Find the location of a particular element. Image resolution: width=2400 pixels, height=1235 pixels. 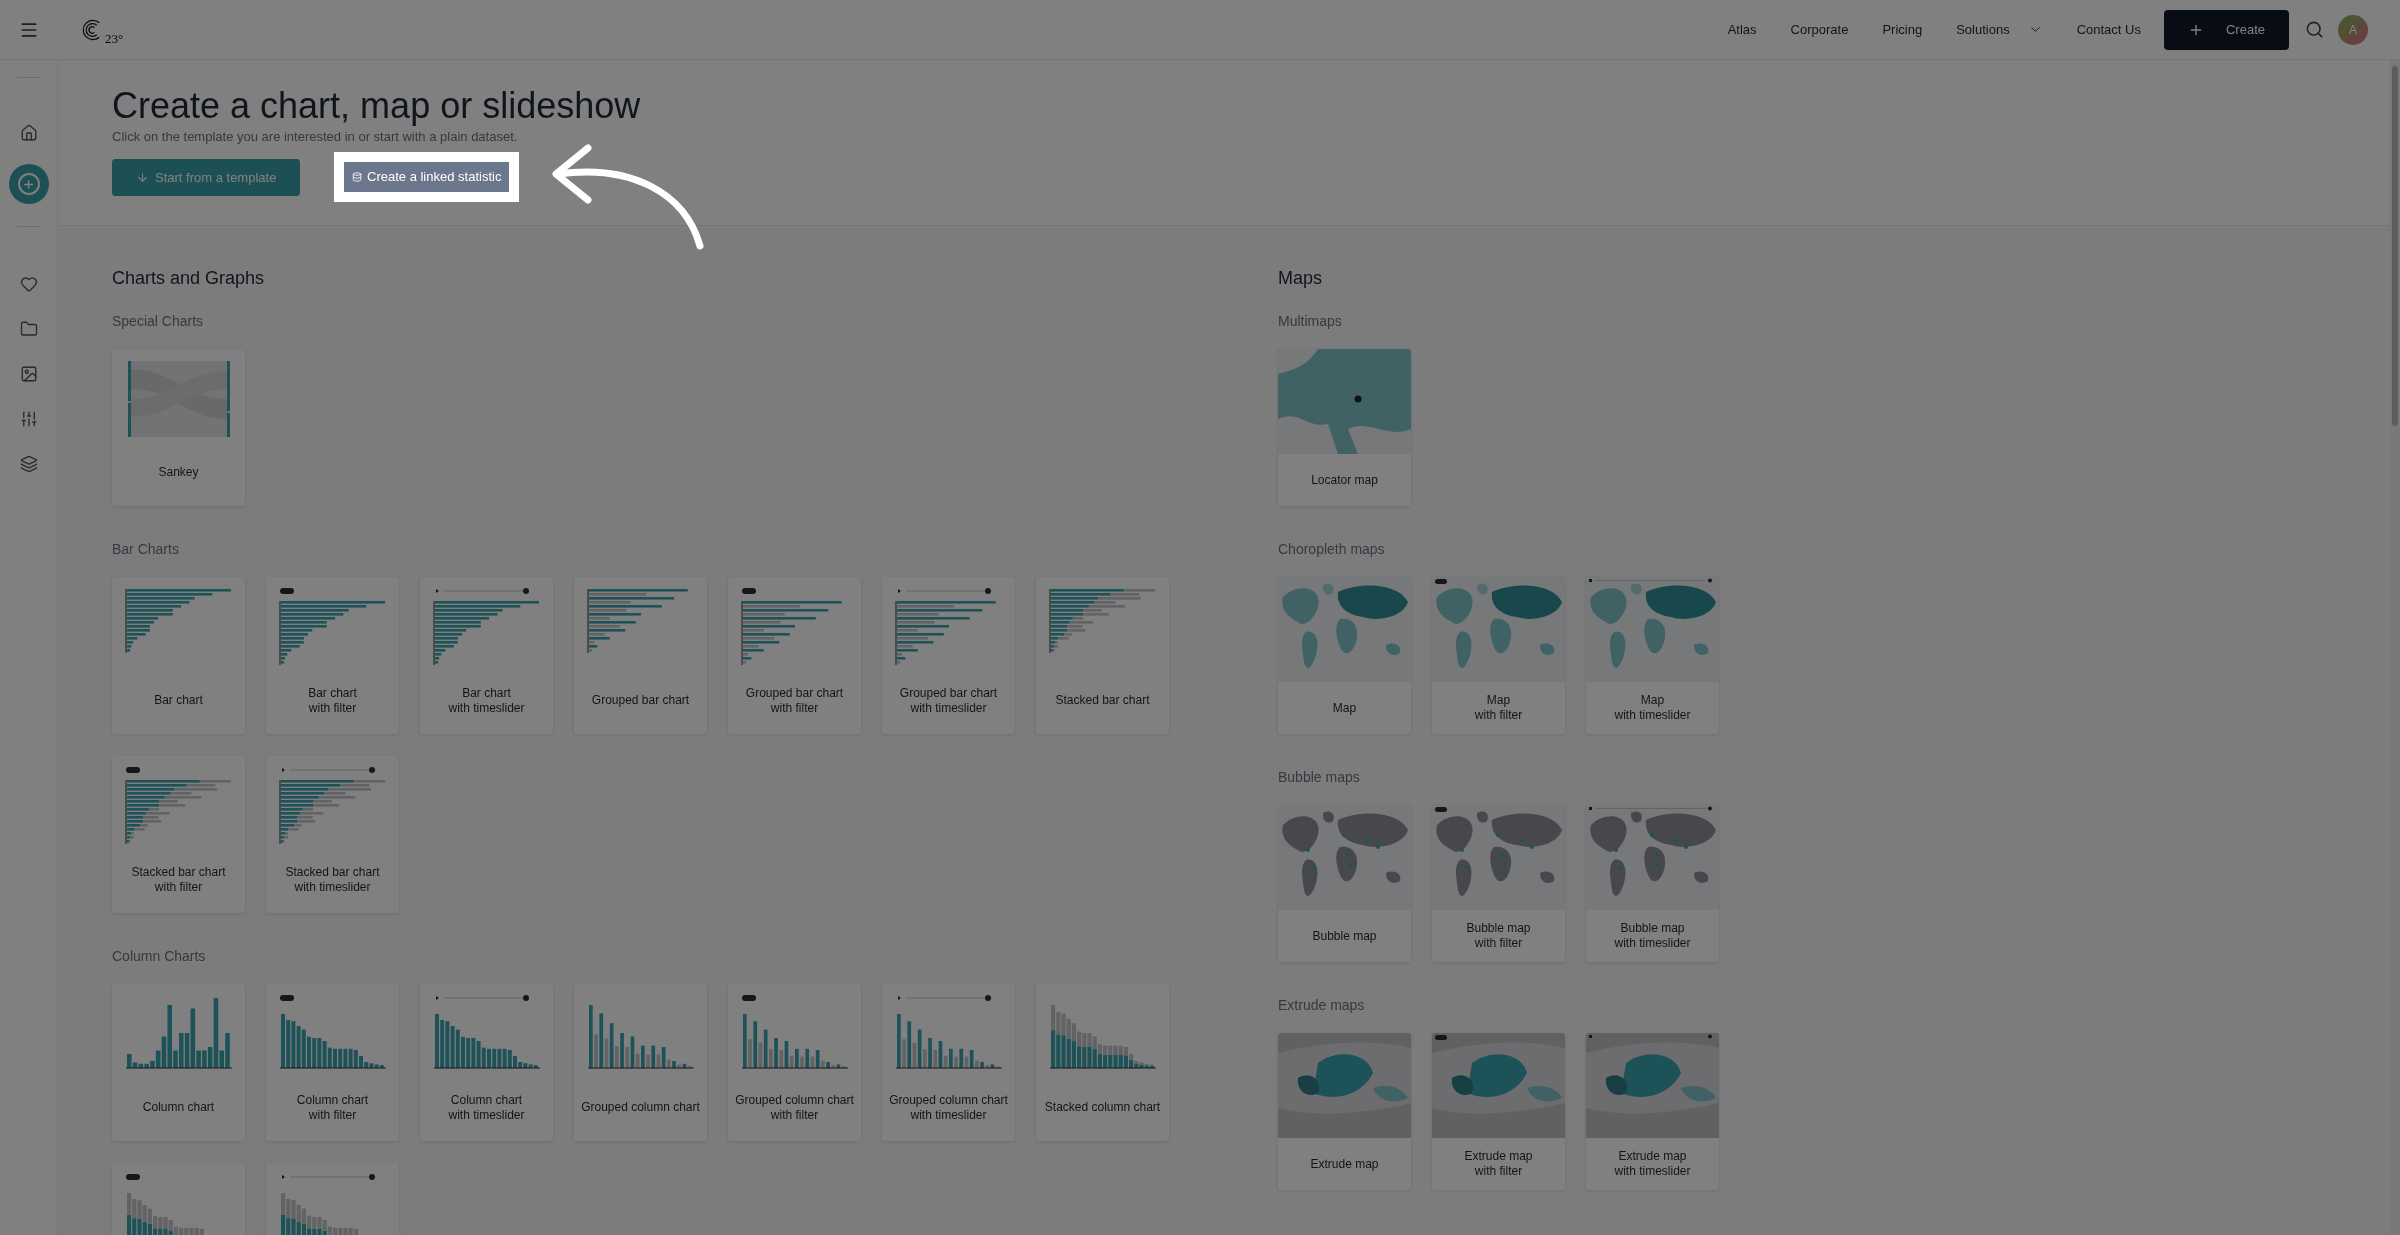

page-title: Create a chart, map or slideshow is located at coordinates (376, 106).